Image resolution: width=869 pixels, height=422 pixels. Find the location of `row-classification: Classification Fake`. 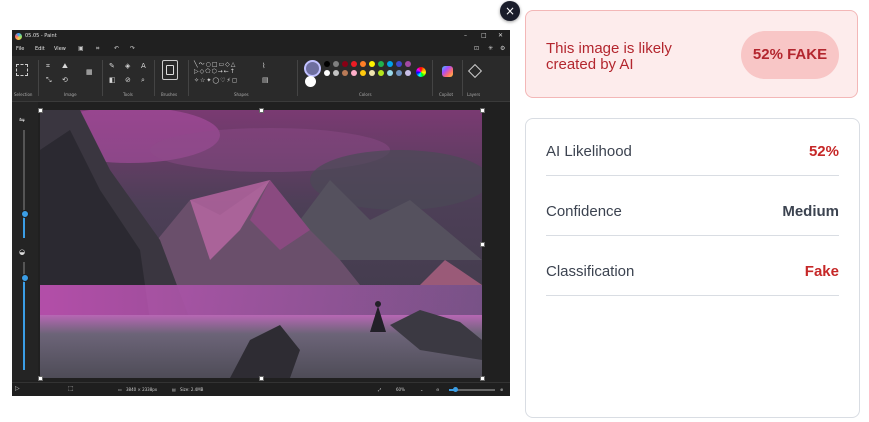

row-classification: Classification Fake is located at coordinates (692, 267).